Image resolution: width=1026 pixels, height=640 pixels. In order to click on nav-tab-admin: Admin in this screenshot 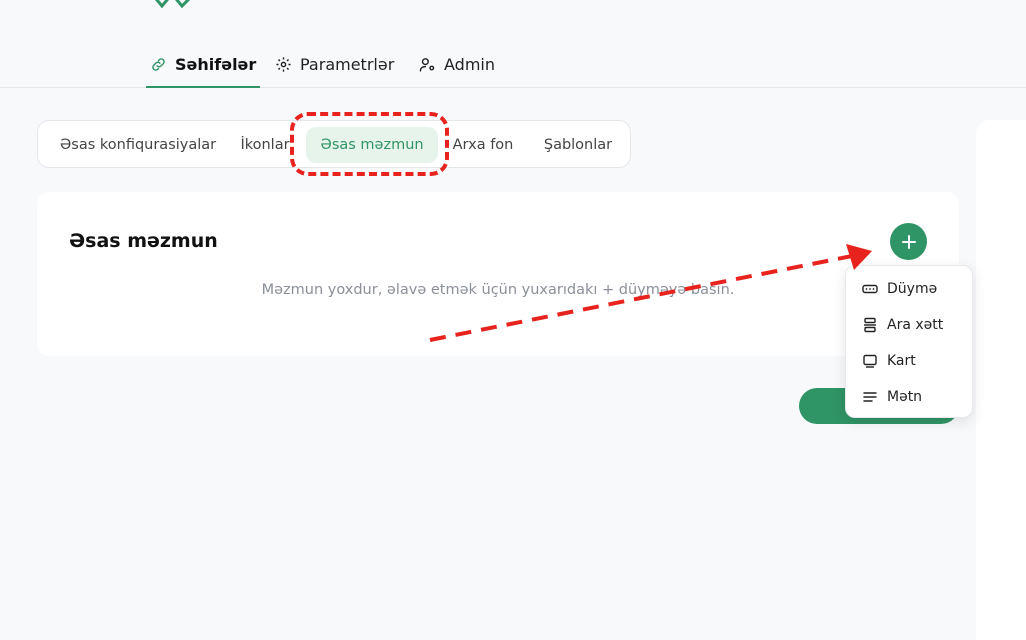, I will do `click(457, 64)`.